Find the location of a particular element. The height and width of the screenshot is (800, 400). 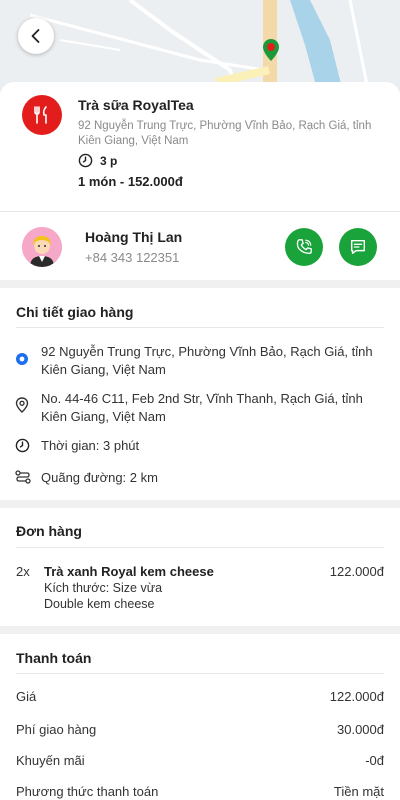

fork-knife-icon is located at coordinates (40, 115).